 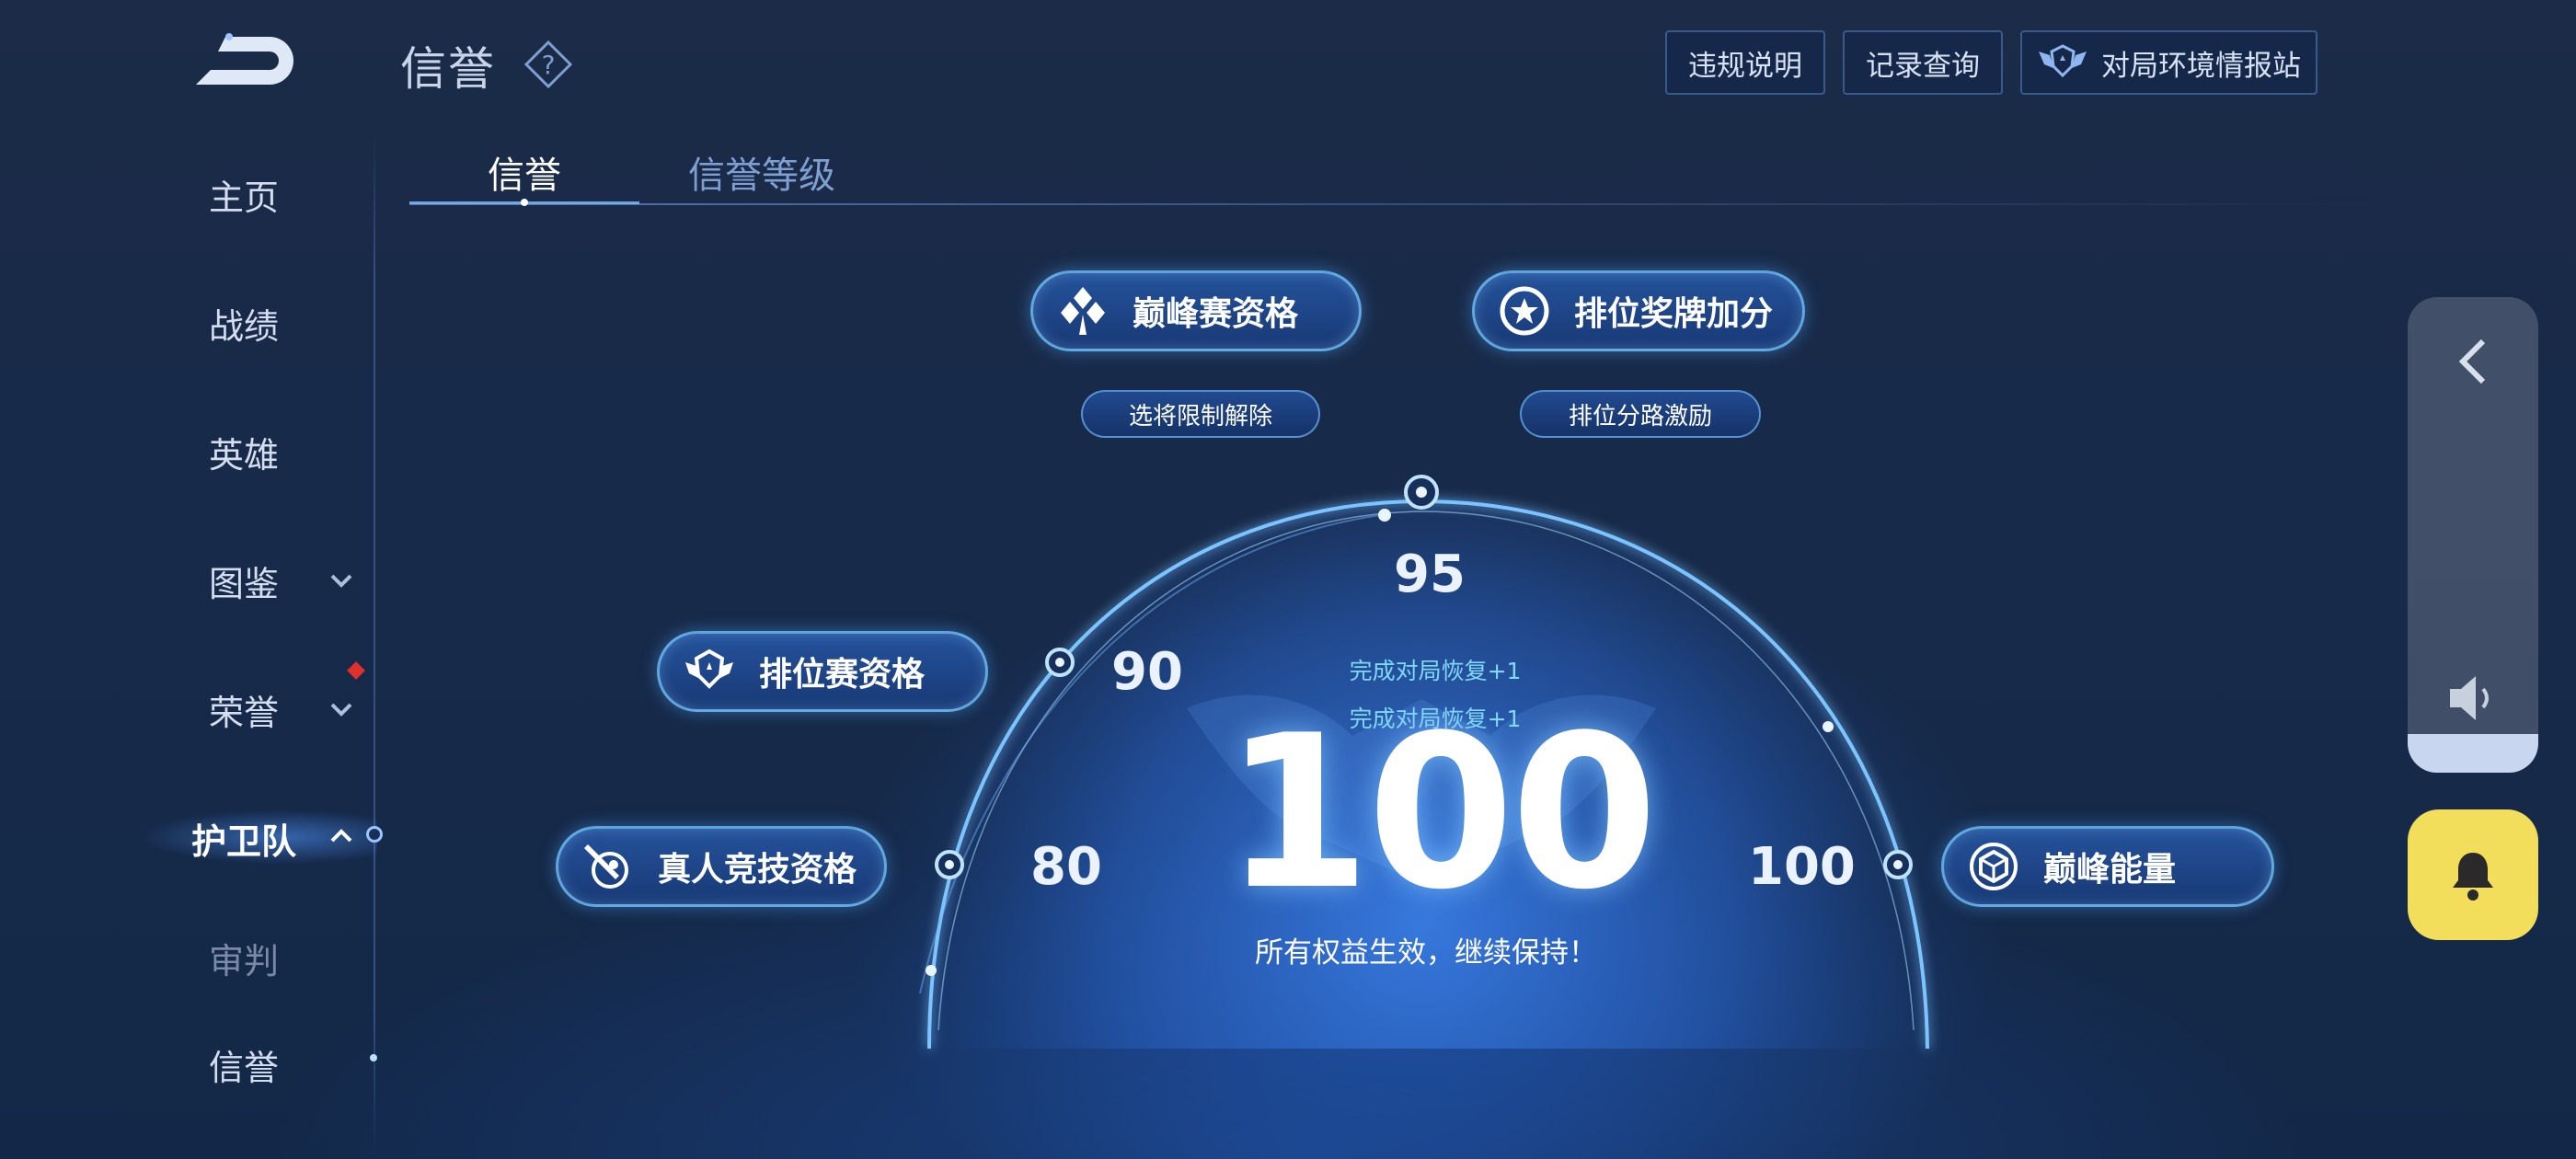 I want to click on shield-wings-icon, so click(x=2063, y=61).